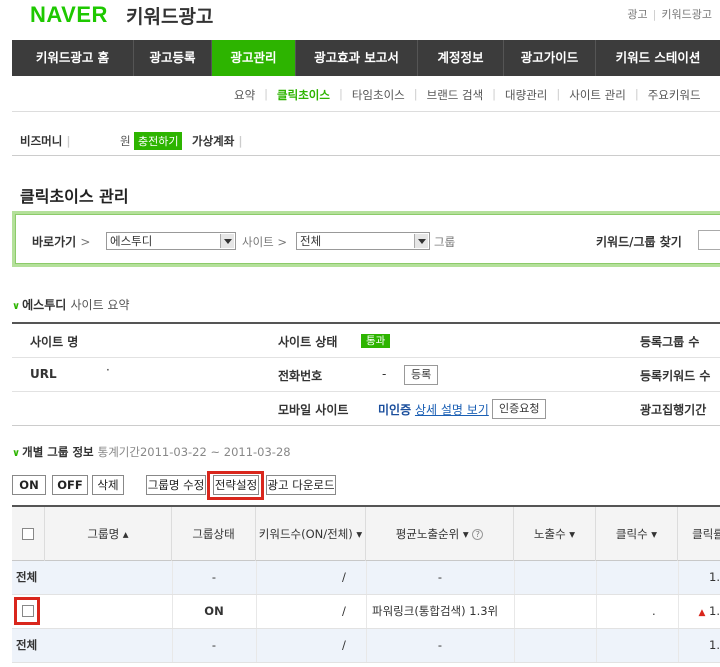  Describe the element at coordinates (71, 305) in the screenshot. I see `site-summary-title: ∨ 에스투디 사이트 요약` at that location.